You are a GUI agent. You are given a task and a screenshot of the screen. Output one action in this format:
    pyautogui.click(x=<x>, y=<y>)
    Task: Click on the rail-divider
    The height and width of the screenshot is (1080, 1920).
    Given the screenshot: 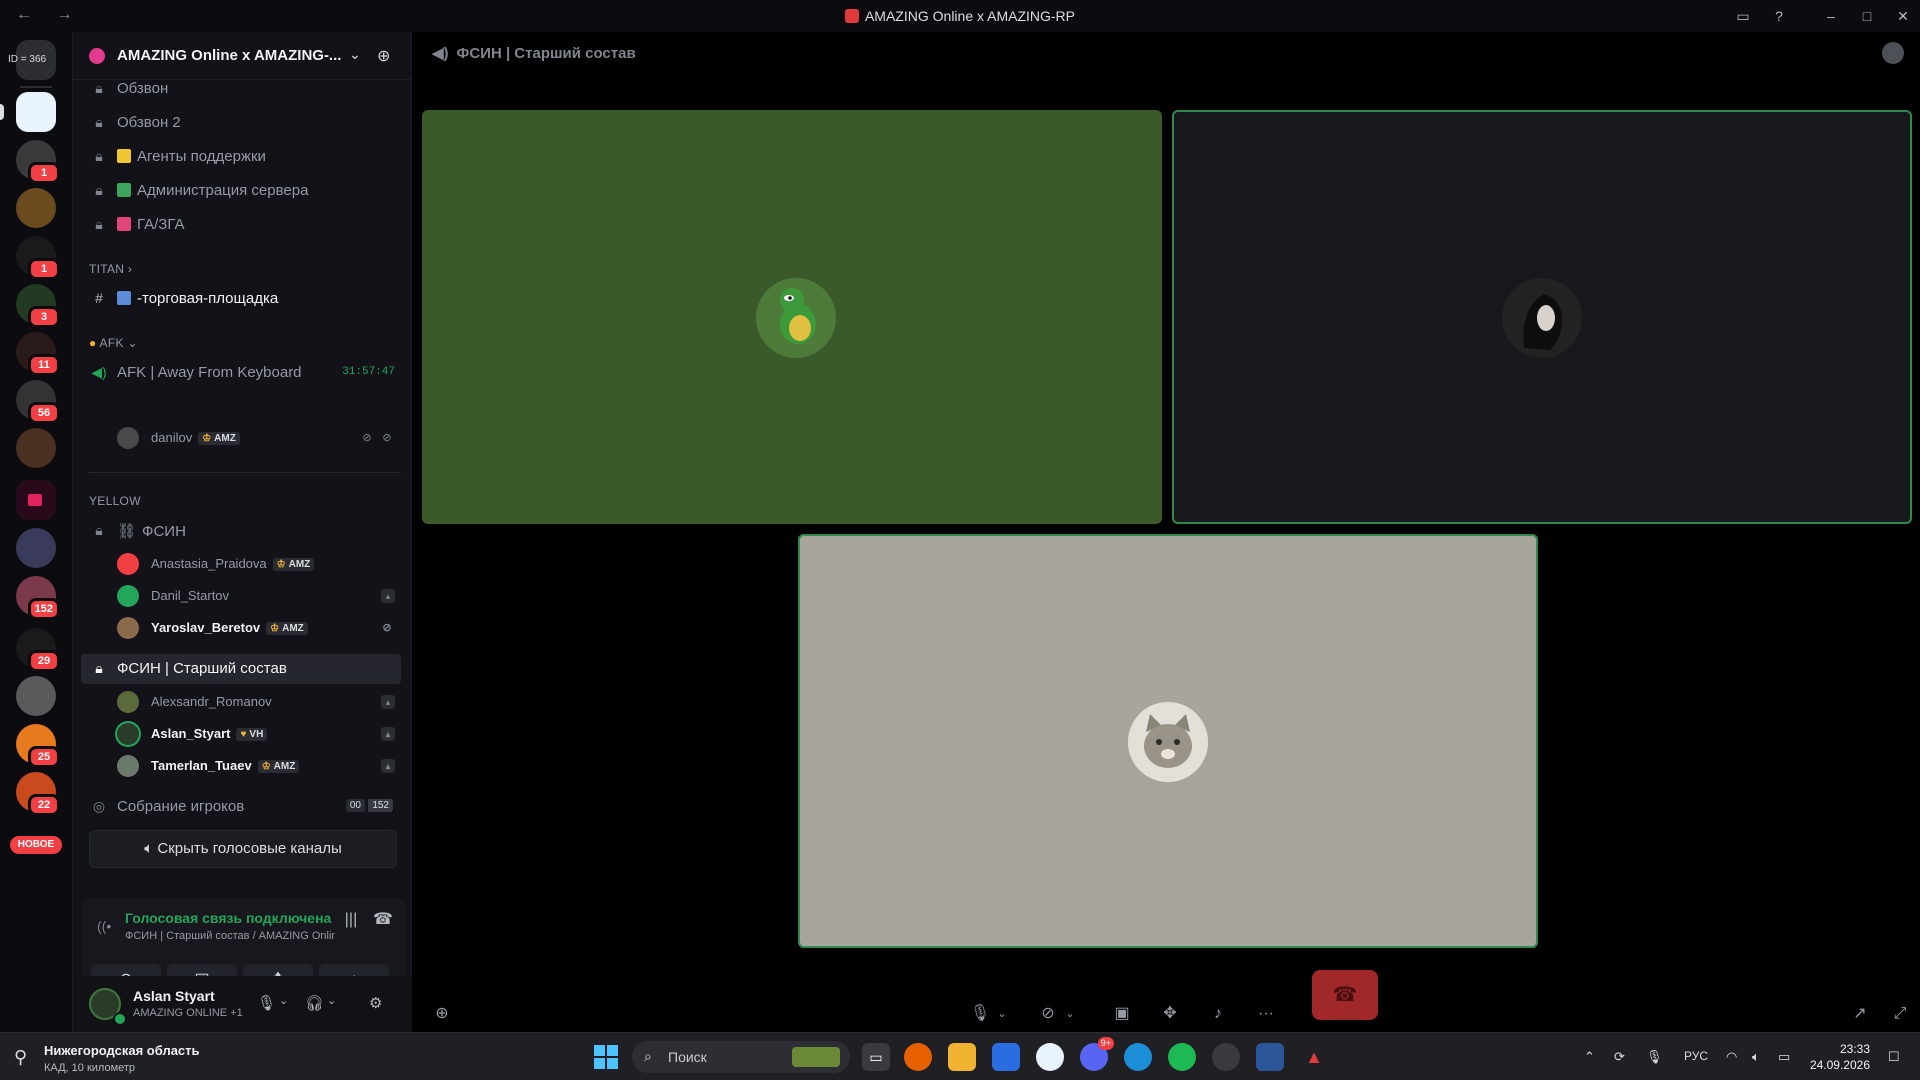 What is the action you would take?
    pyautogui.click(x=36, y=87)
    